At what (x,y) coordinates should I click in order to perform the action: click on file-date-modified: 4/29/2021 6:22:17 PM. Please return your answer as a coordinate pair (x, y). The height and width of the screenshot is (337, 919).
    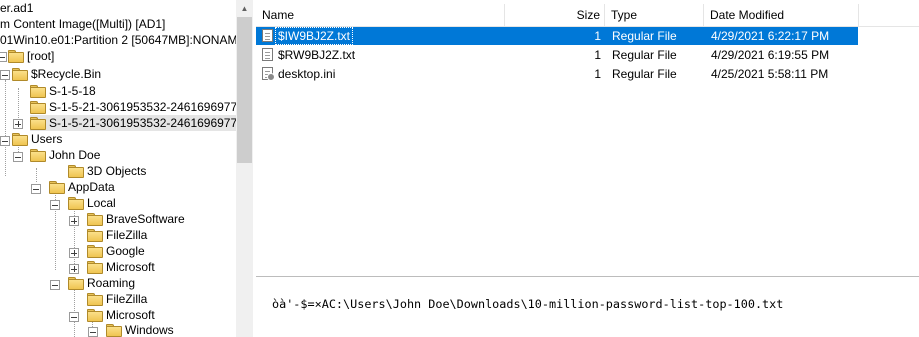
    Looking at the image, I should click on (770, 36).